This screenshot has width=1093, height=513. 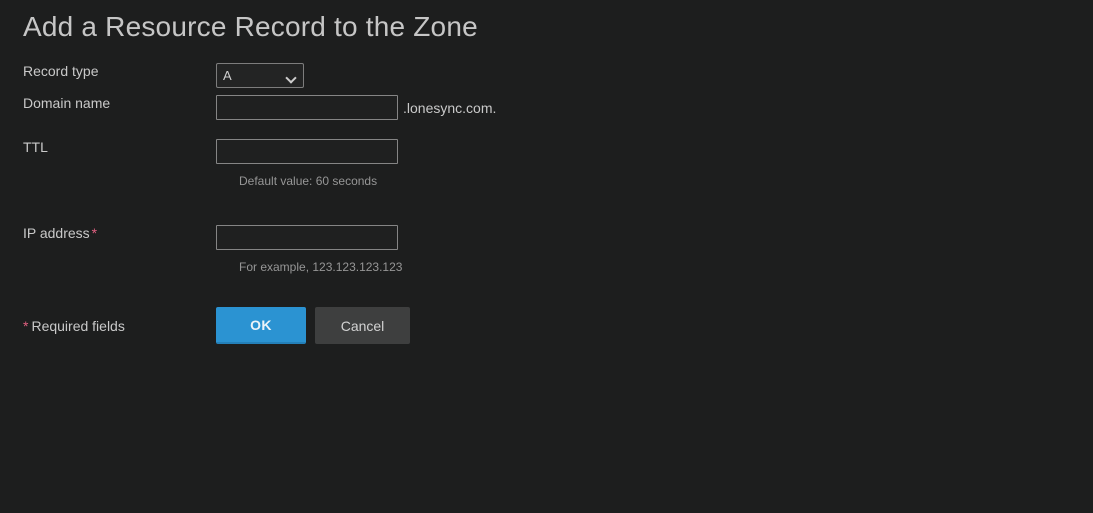 What do you see at coordinates (250, 26) in the screenshot?
I see `page-title: Add a Resource Record to the Zone` at bounding box center [250, 26].